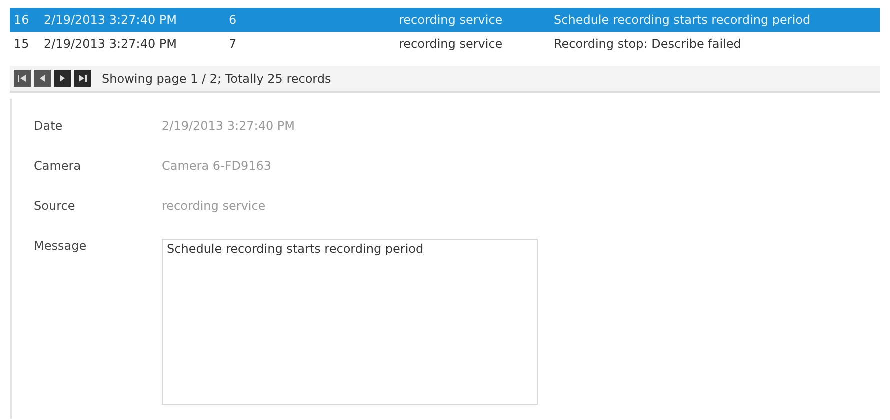 The image size is (890, 420). What do you see at coordinates (22, 20) in the screenshot?
I see `table-cell-text: 16` at bounding box center [22, 20].